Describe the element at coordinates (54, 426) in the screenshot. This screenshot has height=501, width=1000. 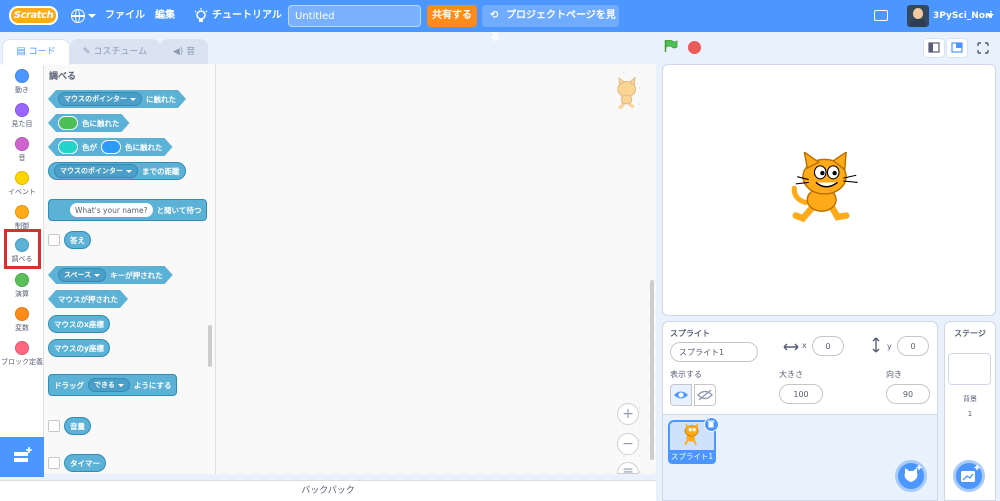
I see `loudness-checkbox` at that location.